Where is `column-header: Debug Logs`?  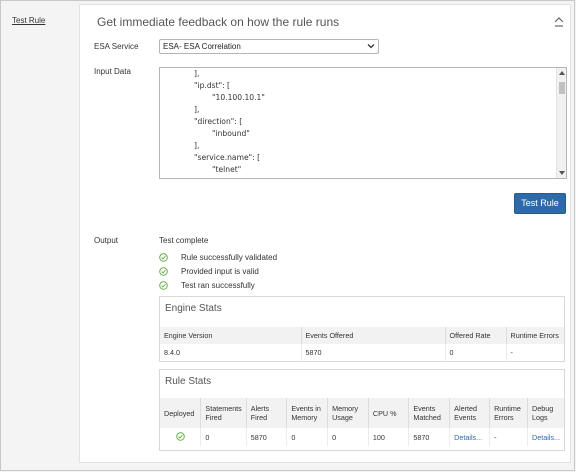 column-header: Debug Logs is located at coordinates (545, 413).